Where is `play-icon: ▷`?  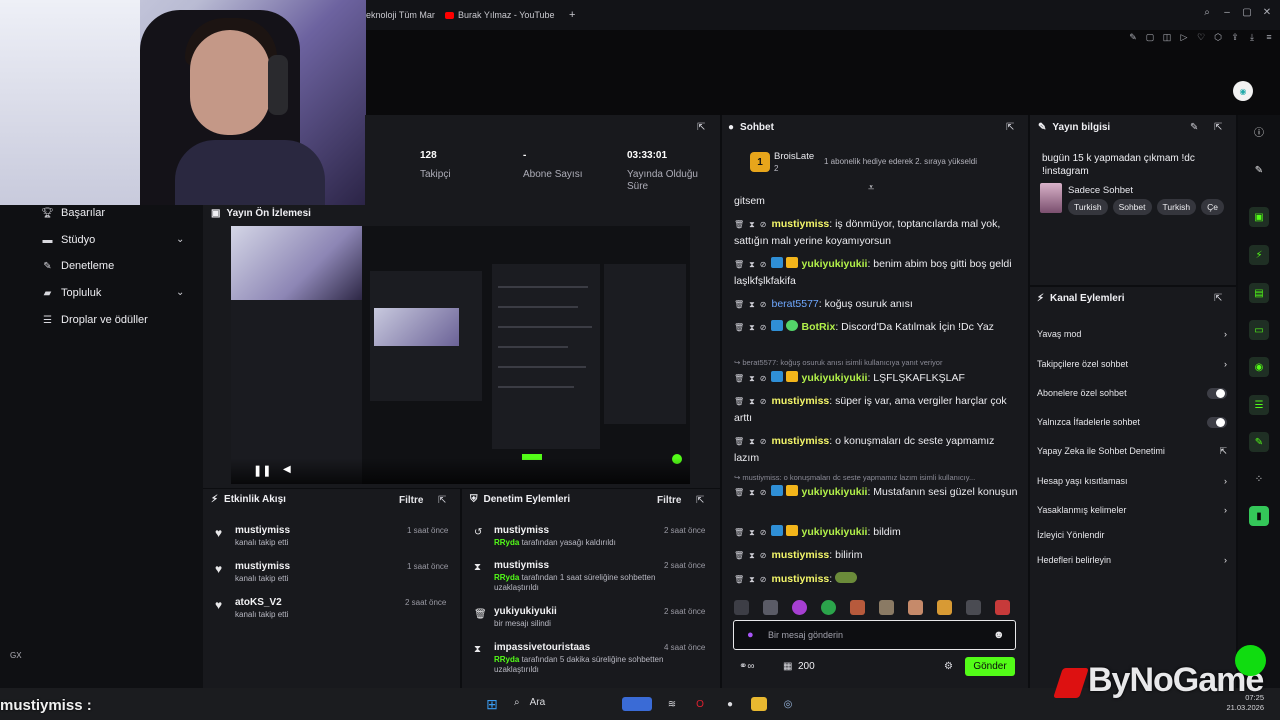
play-icon: ▷ is located at coordinates (1184, 37).